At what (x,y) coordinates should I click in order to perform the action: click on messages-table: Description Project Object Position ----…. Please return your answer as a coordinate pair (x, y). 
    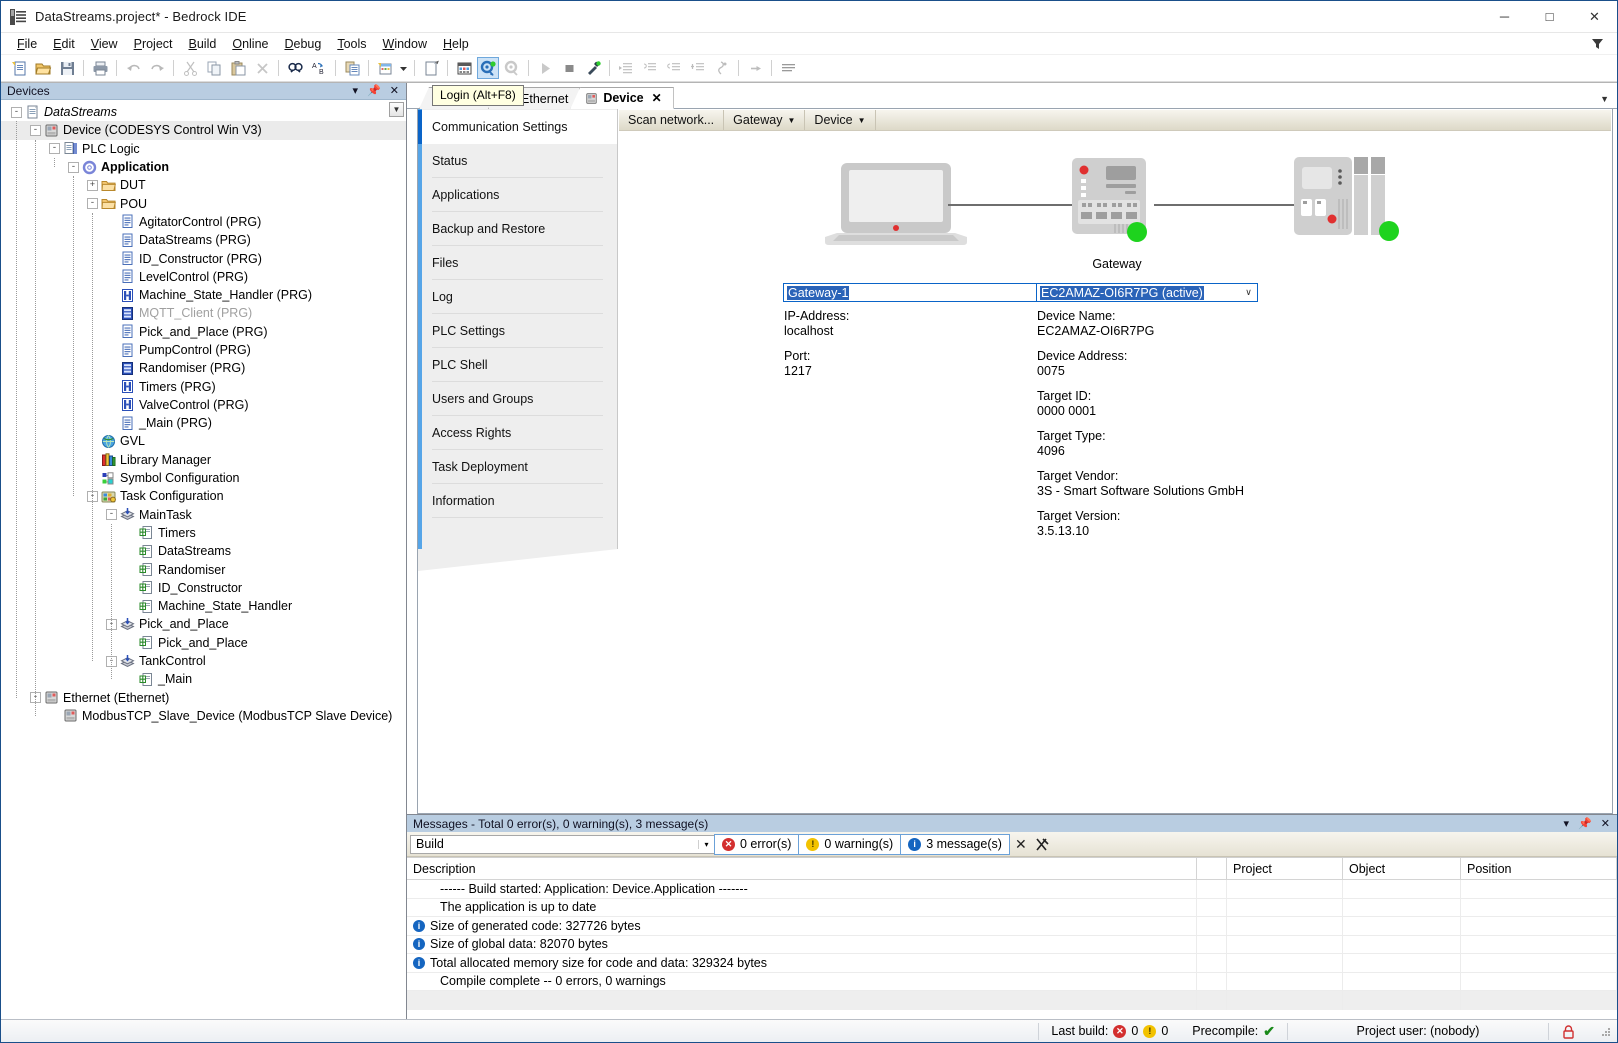
    Looking at the image, I should click on (1012, 938).